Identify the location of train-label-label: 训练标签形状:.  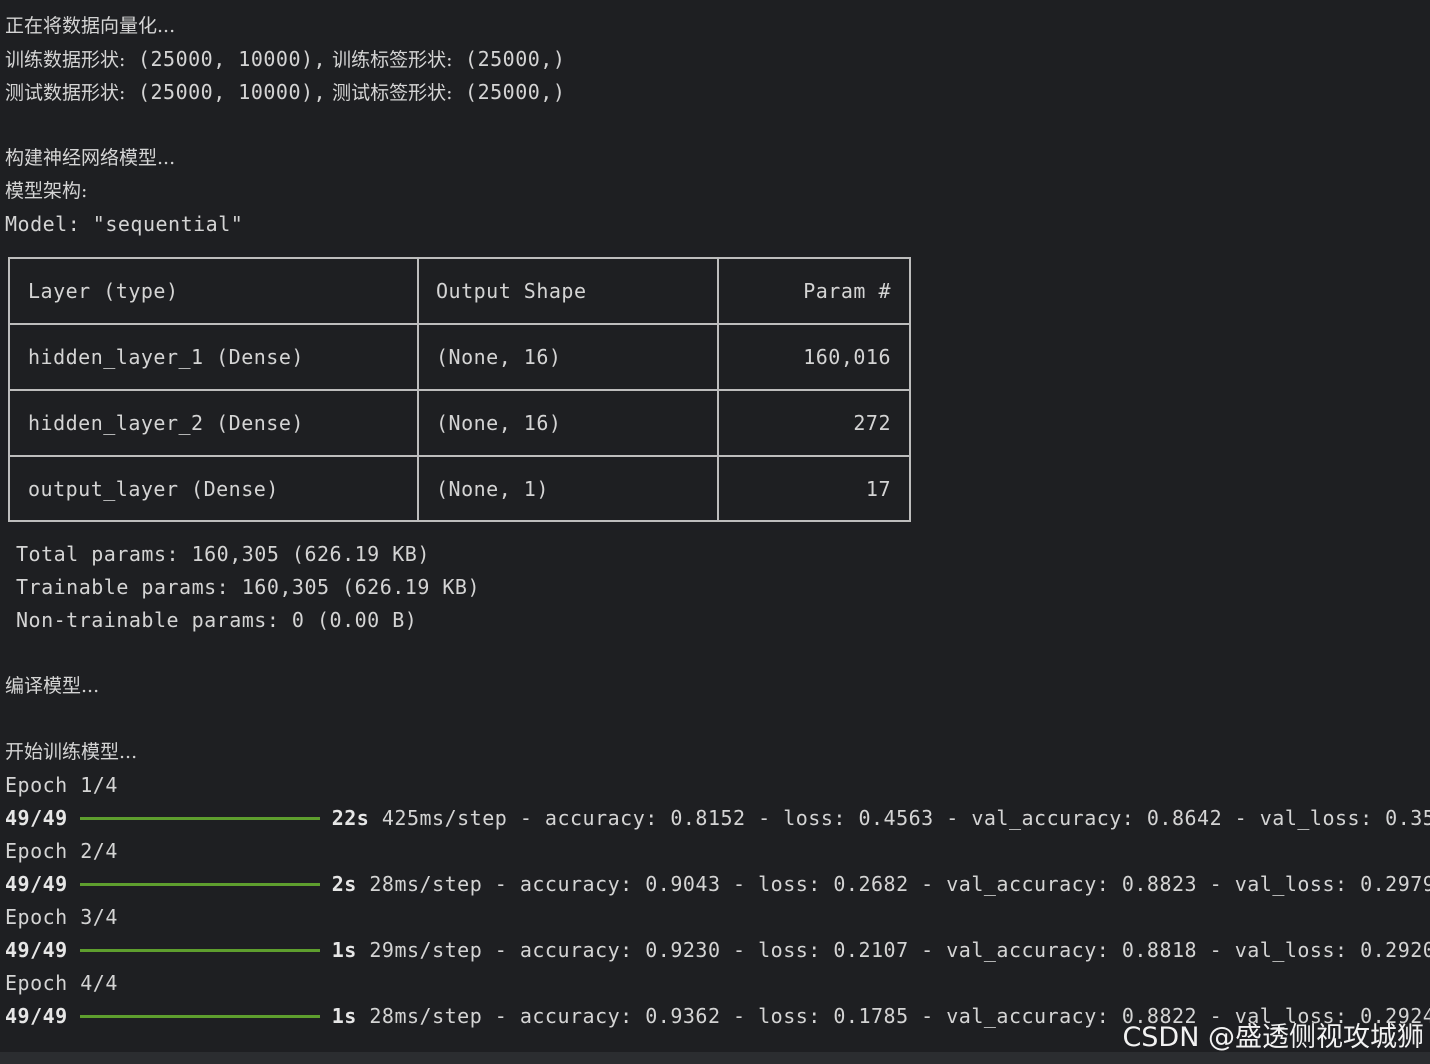
(389, 60).